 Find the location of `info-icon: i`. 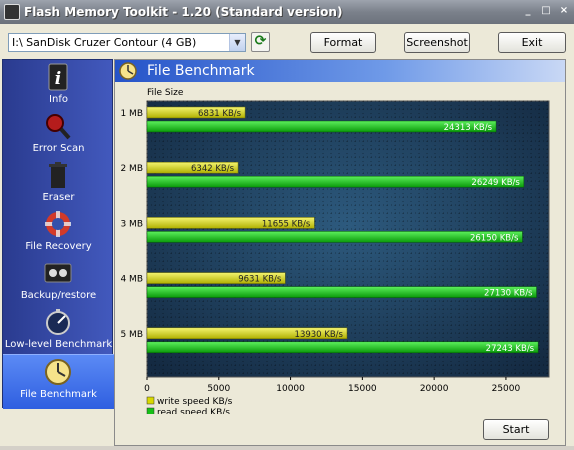

info-icon: i is located at coordinates (58, 77).